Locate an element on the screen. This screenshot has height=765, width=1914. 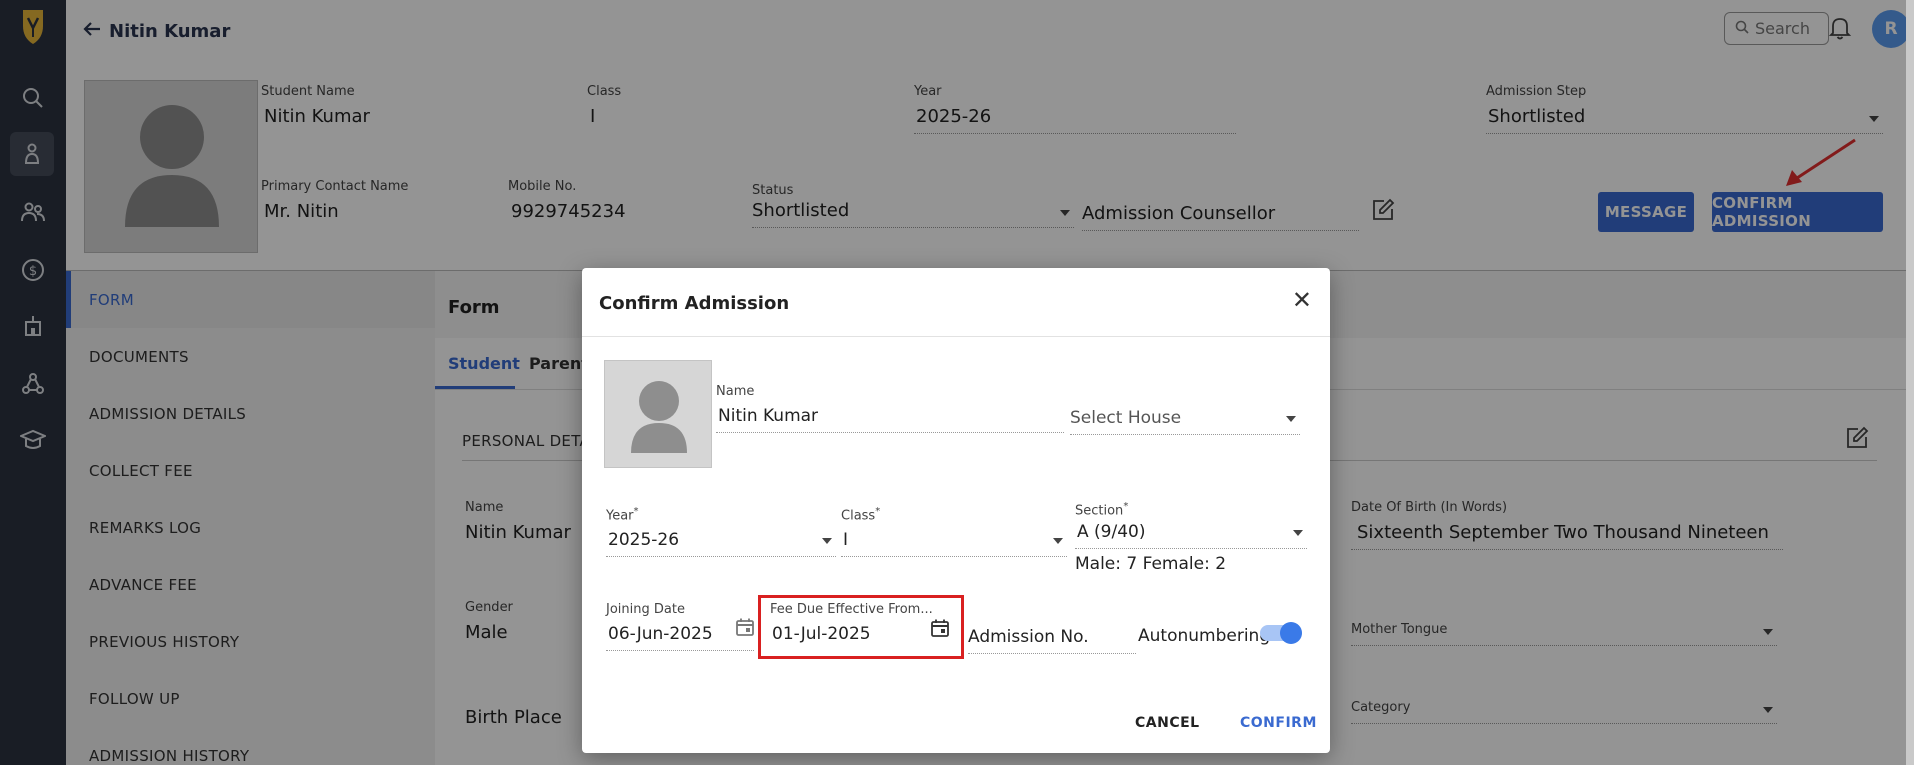
name-field: Name Nitin Kumar is located at coordinates (890, 408).